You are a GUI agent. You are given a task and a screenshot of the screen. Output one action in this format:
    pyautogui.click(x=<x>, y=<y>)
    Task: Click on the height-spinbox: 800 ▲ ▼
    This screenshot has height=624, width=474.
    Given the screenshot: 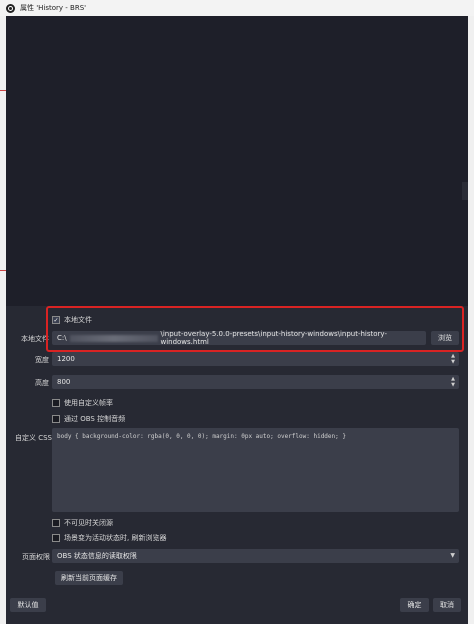 What is the action you would take?
    pyautogui.click(x=255, y=382)
    